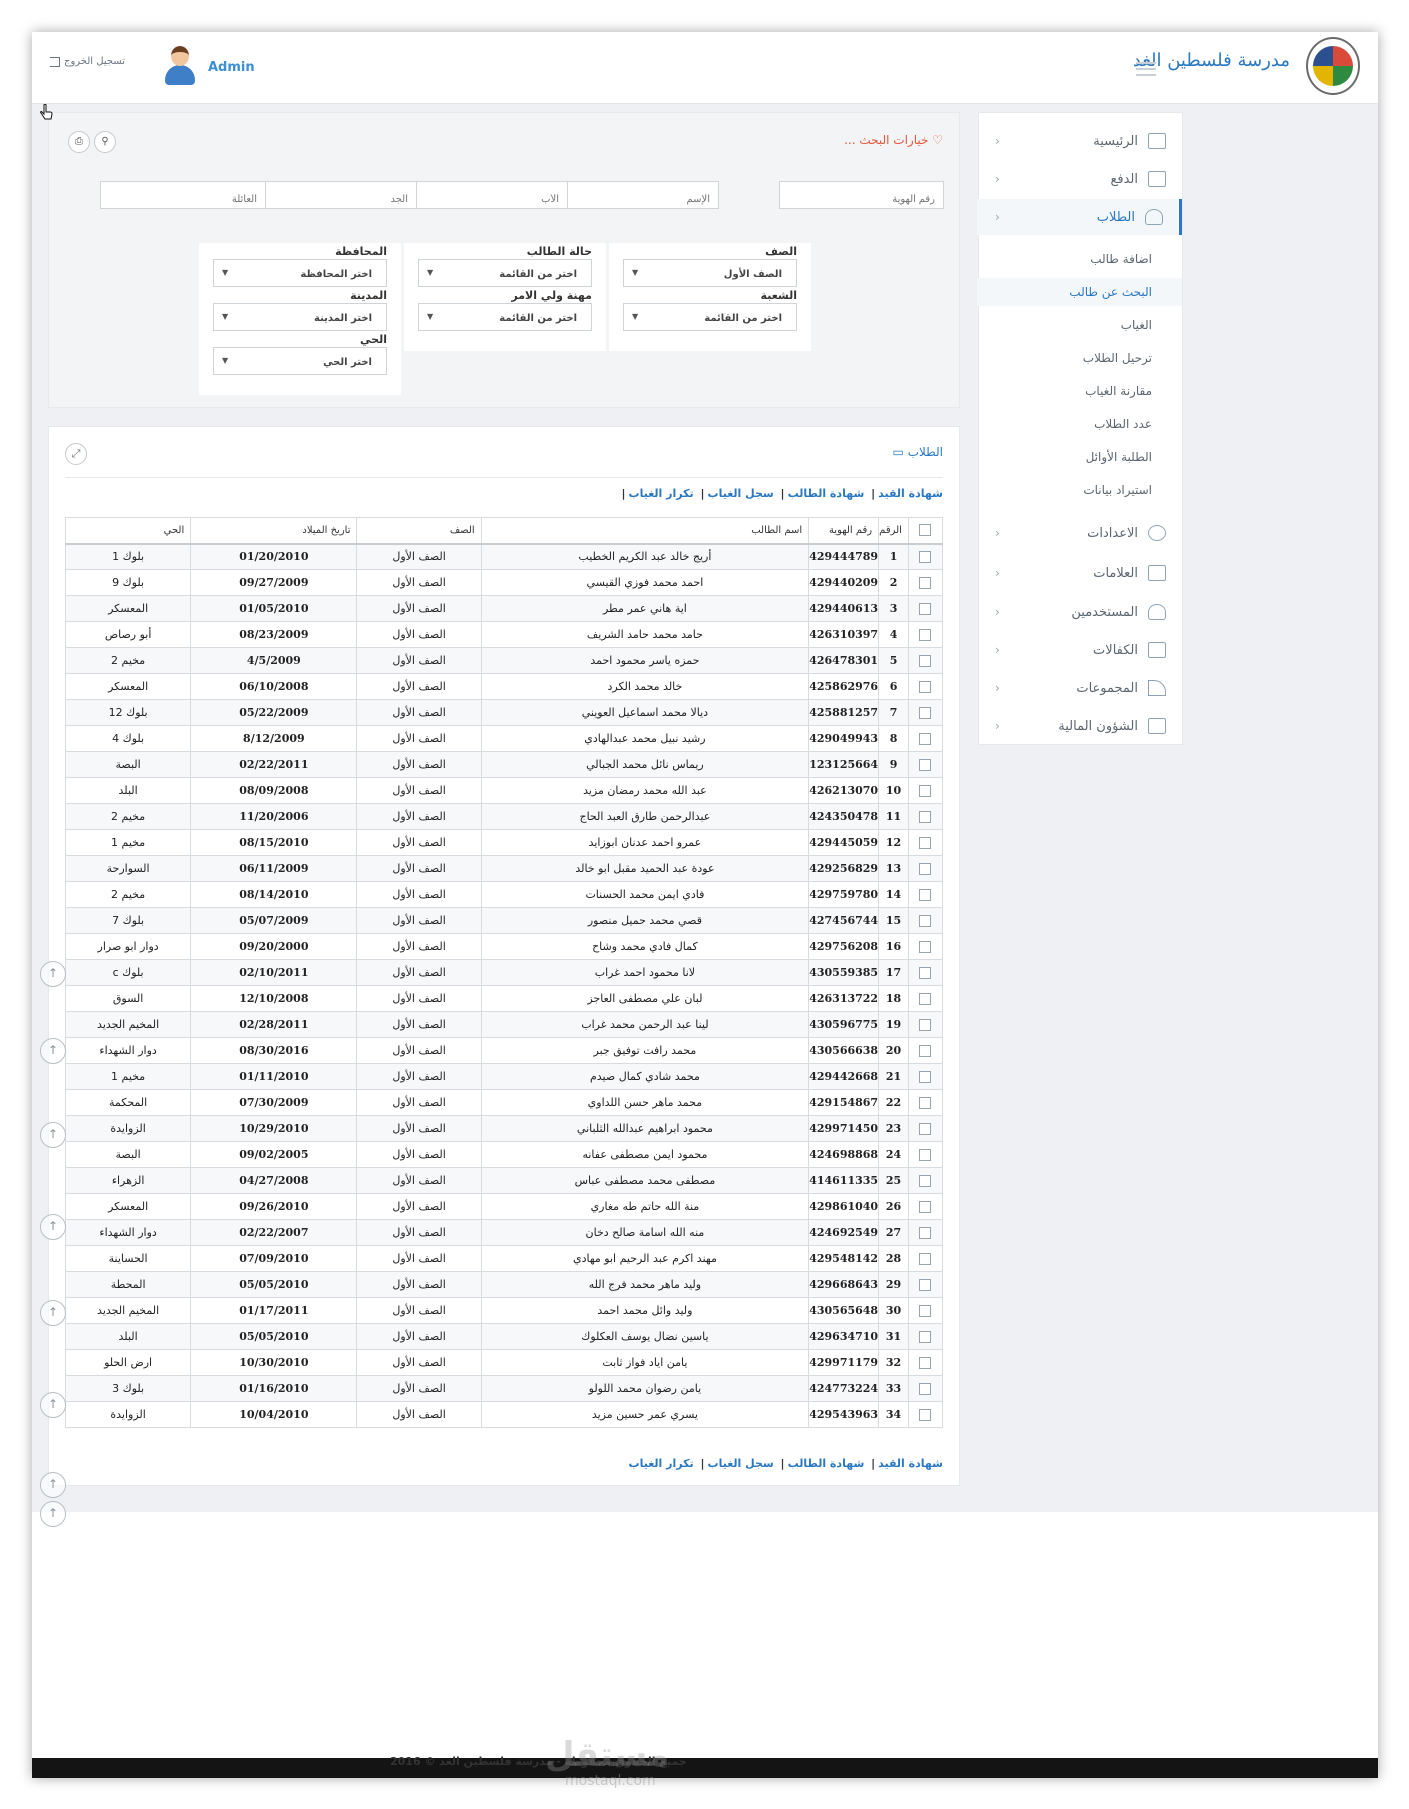 This screenshot has width=1409, height=1809. Describe the element at coordinates (79, 142) in the screenshot. I see `print-button: ⎙` at that location.